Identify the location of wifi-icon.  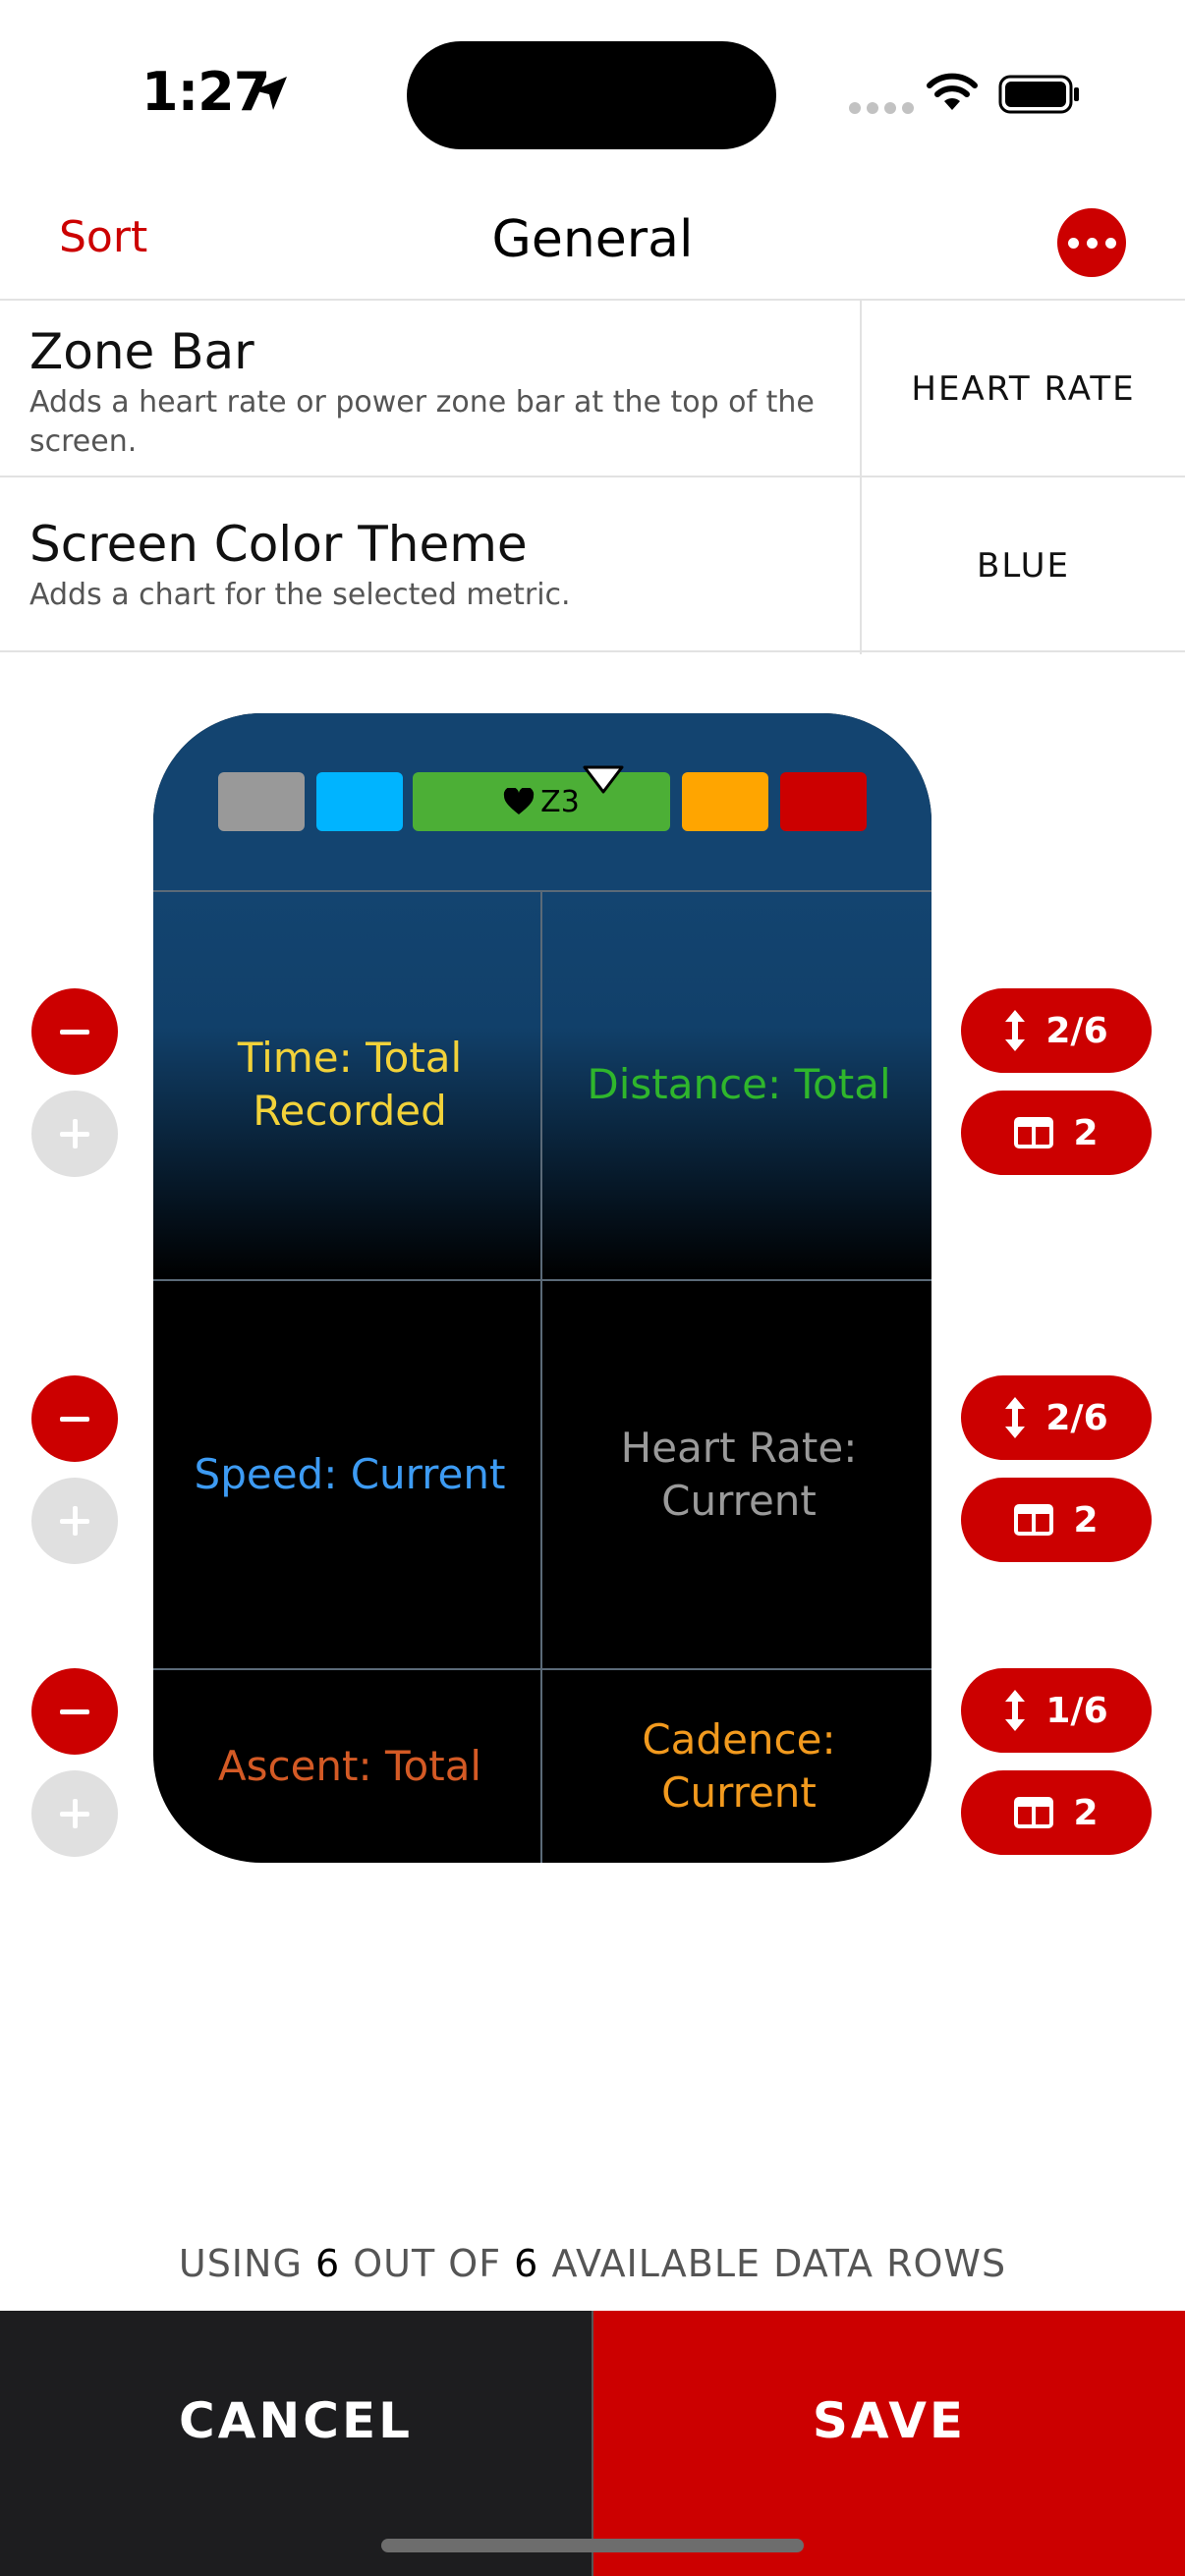
(953, 91).